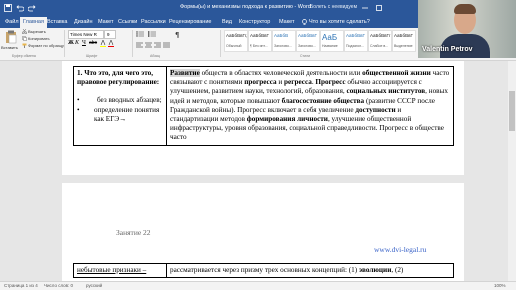 This screenshot has width=516, height=290. Describe the element at coordinates (8, 8) in the screenshot. I see `save-icon` at that location.